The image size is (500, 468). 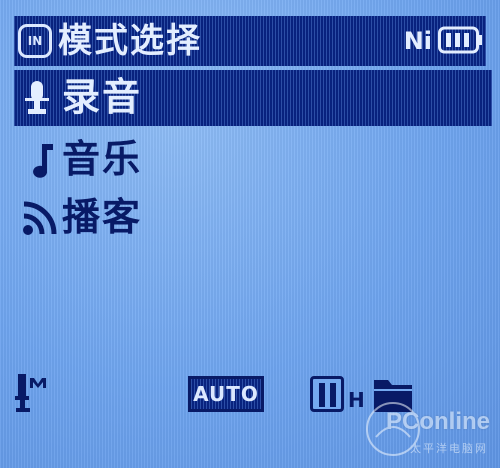 What do you see at coordinates (449, 448) in the screenshot?
I see `watermark-tagline: 太平洋电脑网` at bounding box center [449, 448].